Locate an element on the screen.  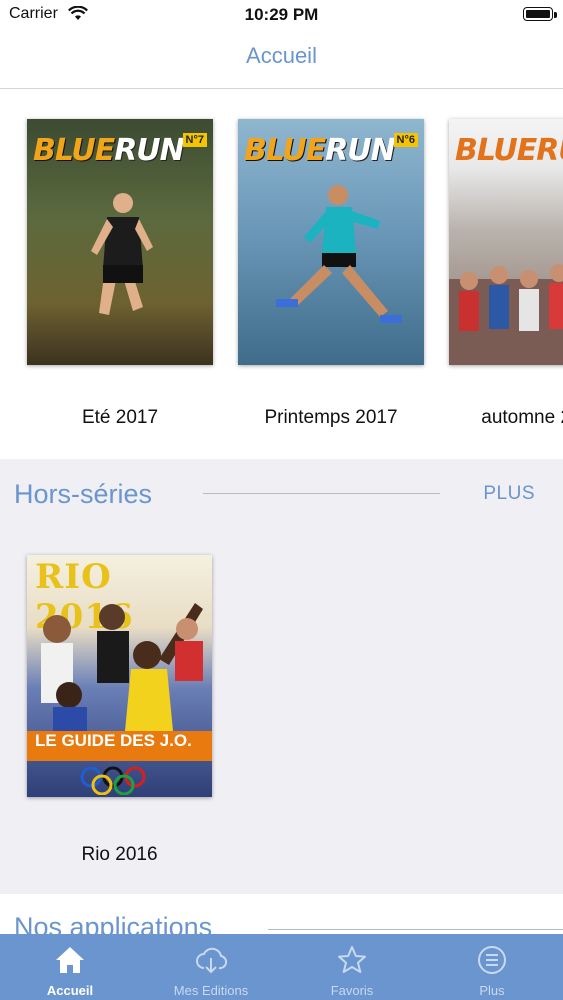
tab-label: Favoris is located at coordinates (352, 990).